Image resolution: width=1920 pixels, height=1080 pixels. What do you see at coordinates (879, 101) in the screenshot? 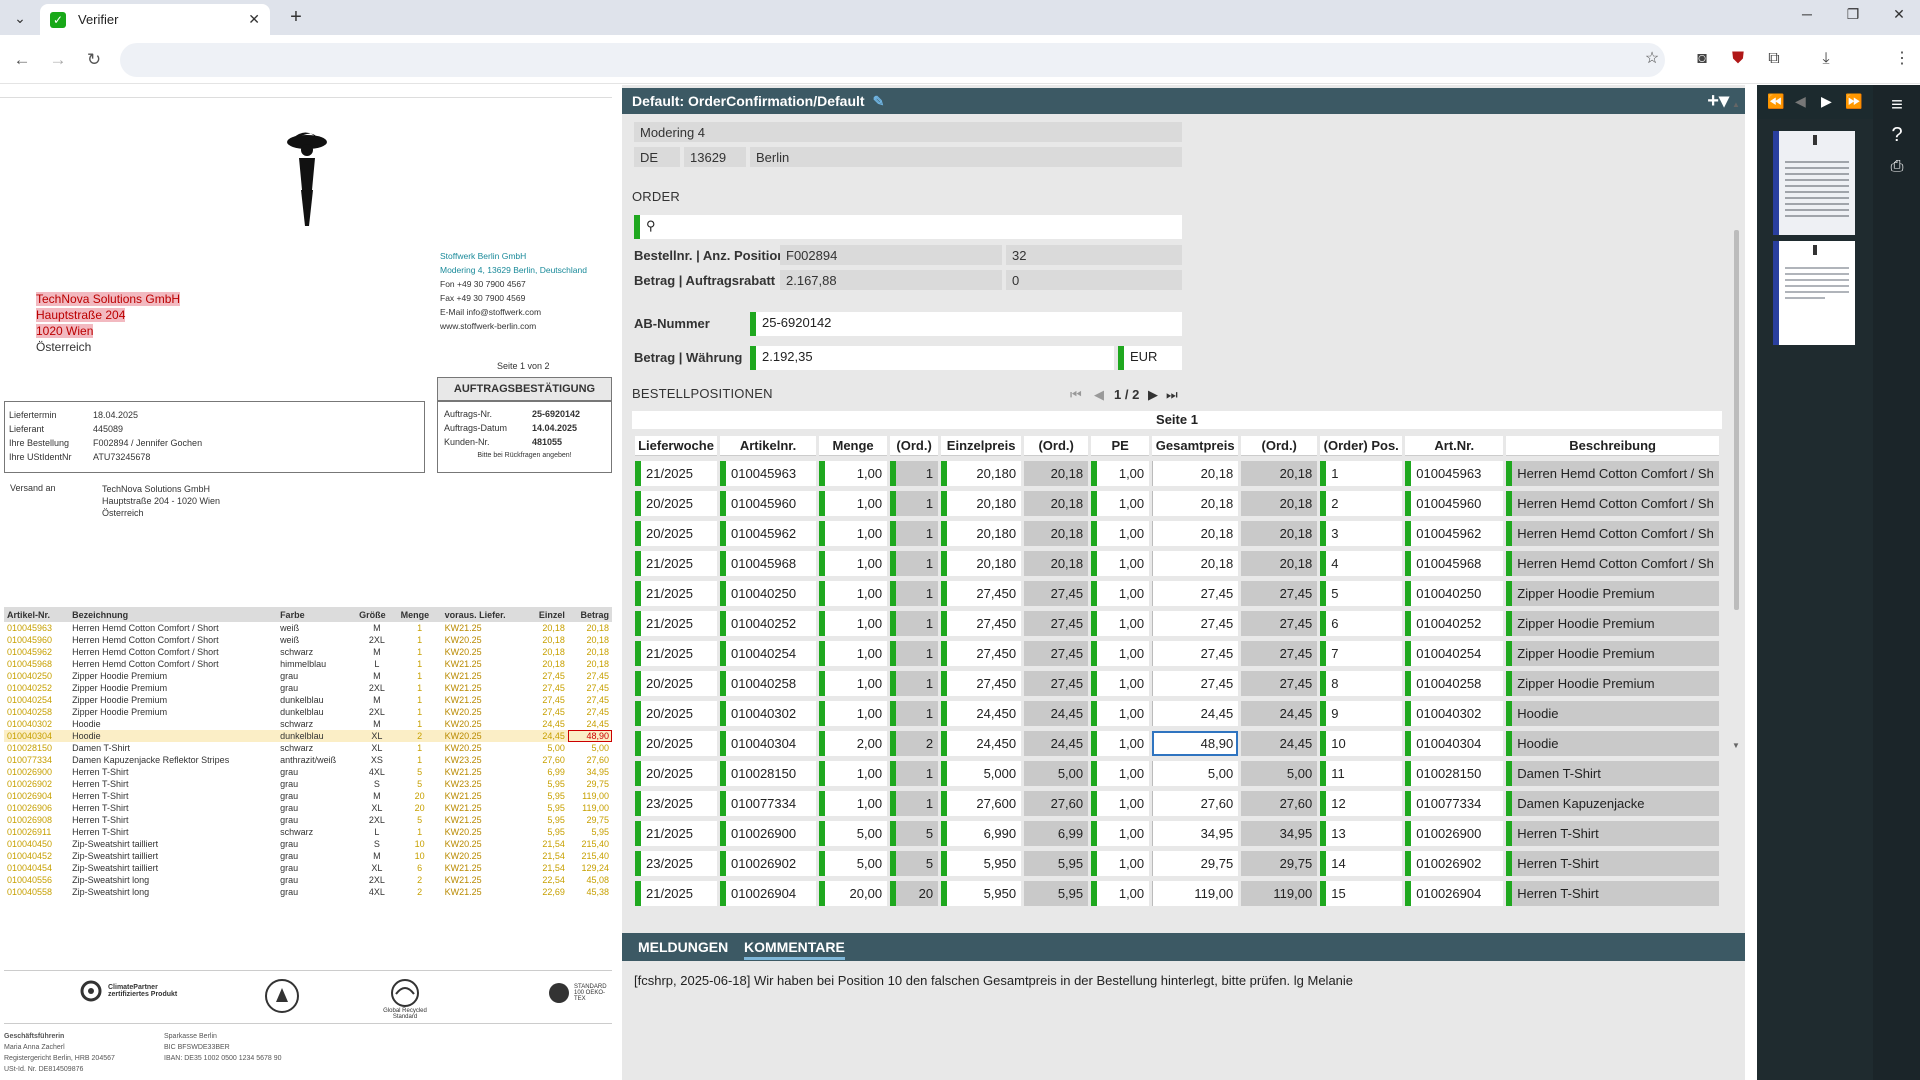
I see `edit-pencil-icon: ✎` at bounding box center [879, 101].